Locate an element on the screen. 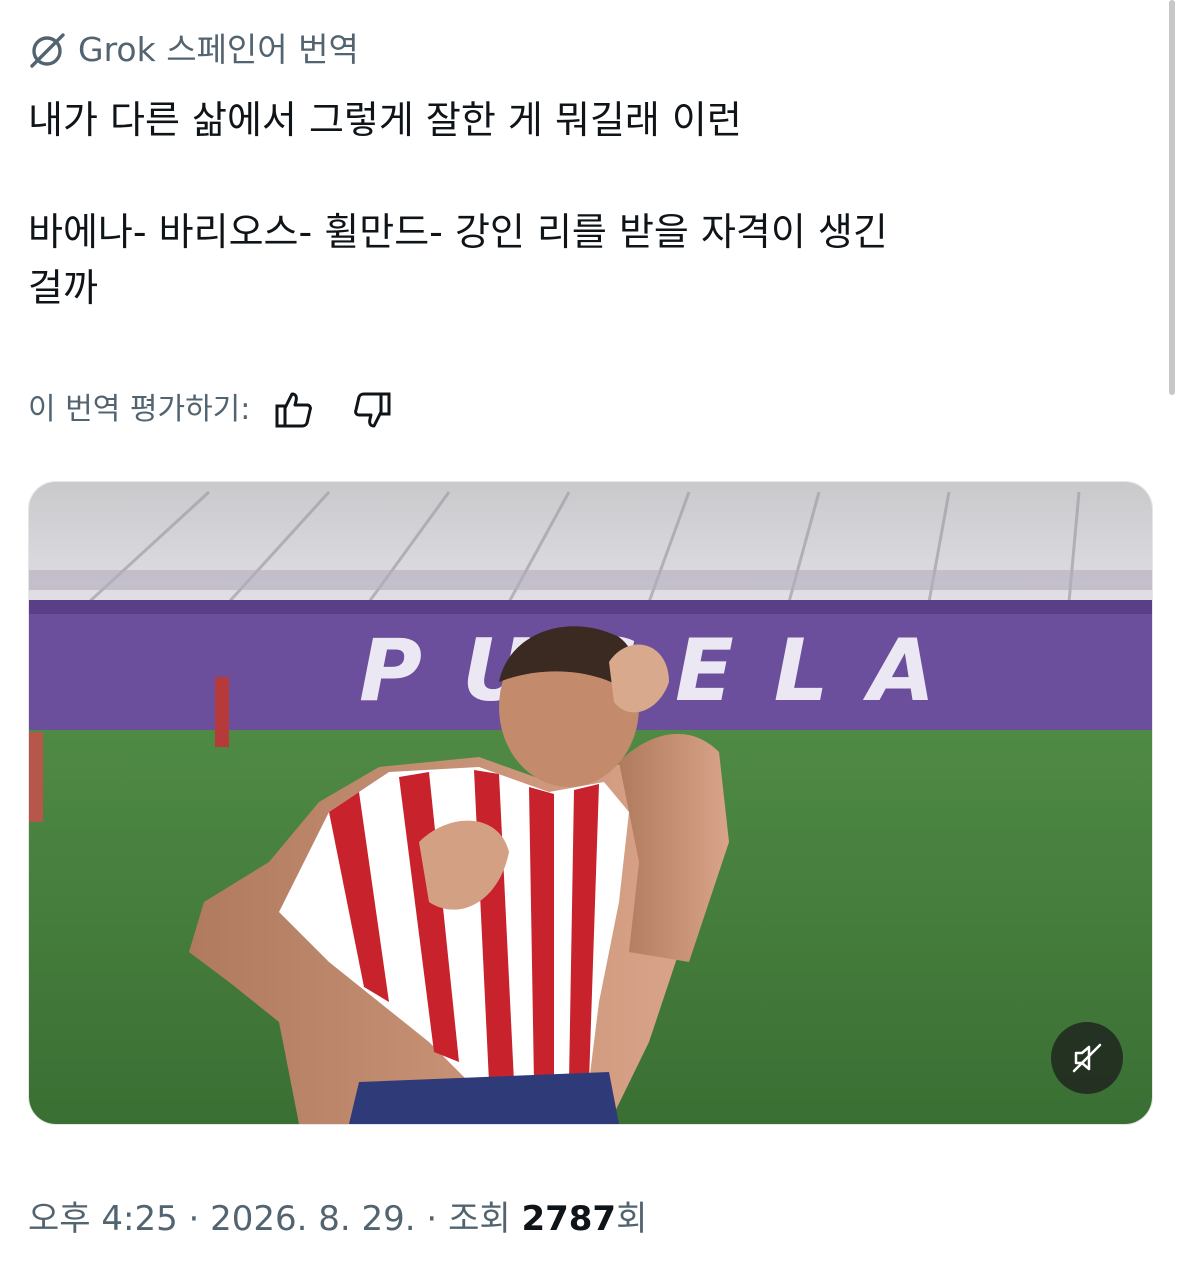 The height and width of the screenshot is (1275, 1179). thumbs-down-icon is located at coordinates (372, 410).